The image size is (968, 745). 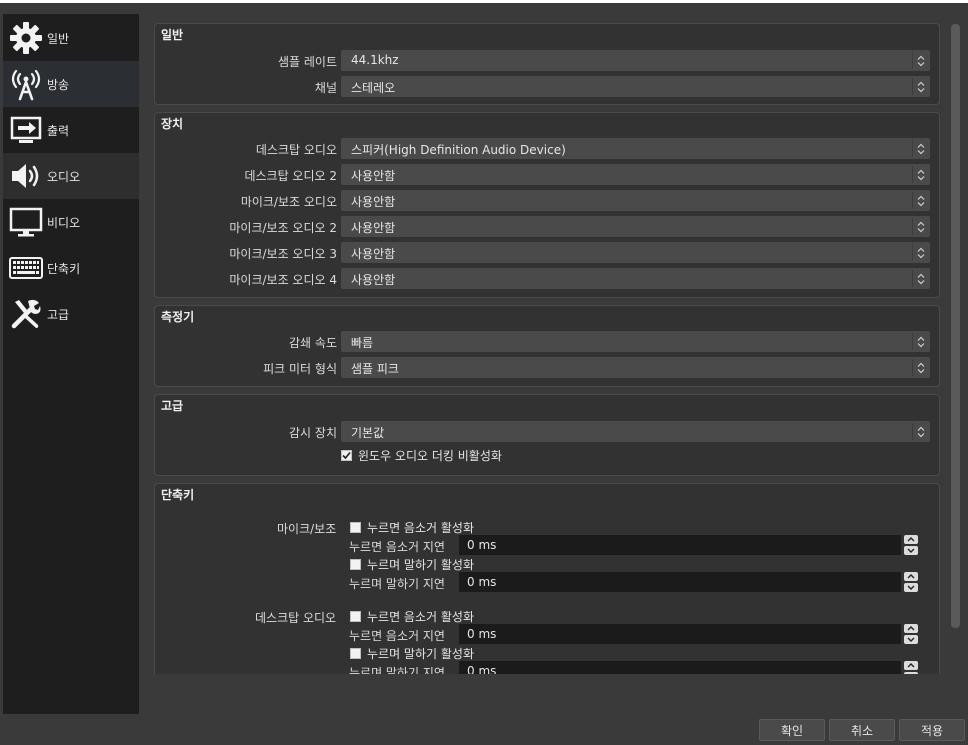 I want to click on meters-group: 측정기 감쇄 속도 빠름 피크 미터 형식 샘플 피크, so click(x=547, y=346).